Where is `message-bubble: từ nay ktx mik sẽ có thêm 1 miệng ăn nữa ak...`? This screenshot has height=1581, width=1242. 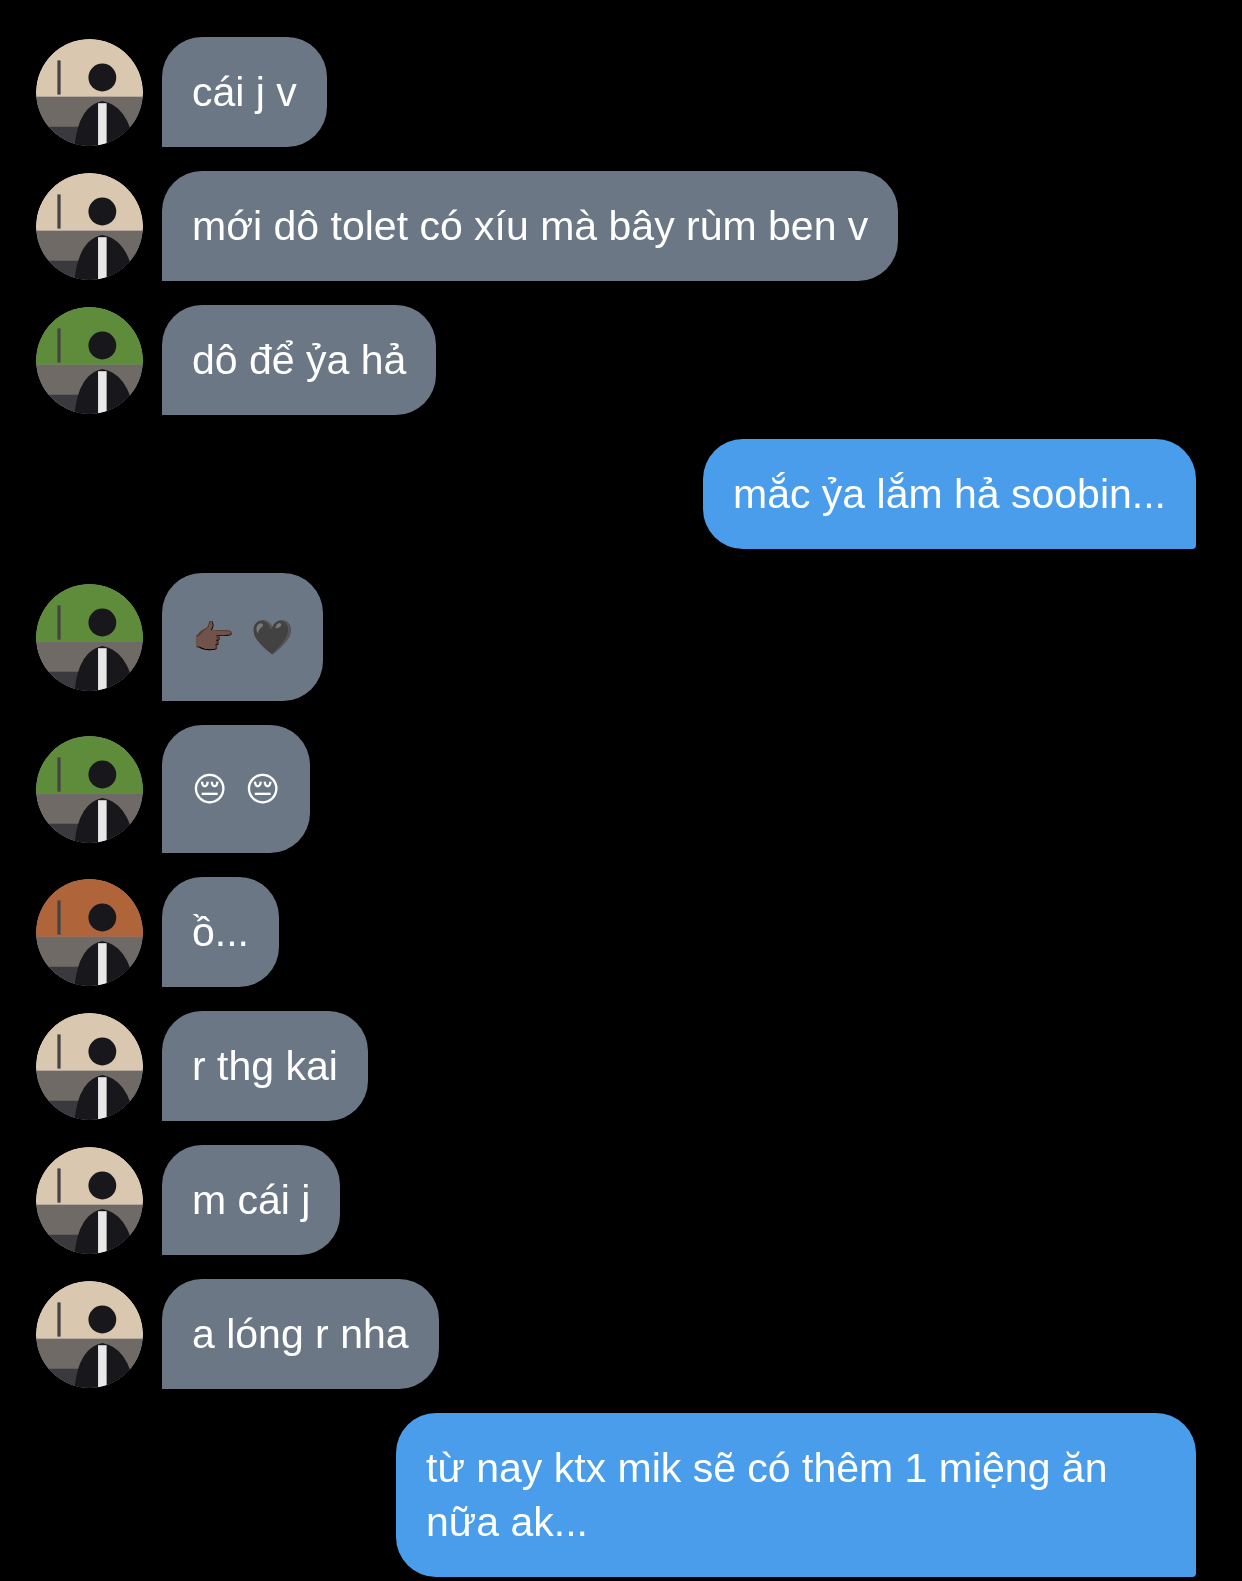
message-bubble: từ nay ktx mik sẽ có thêm 1 miệng ăn nữa ak... is located at coordinates (796, 1495).